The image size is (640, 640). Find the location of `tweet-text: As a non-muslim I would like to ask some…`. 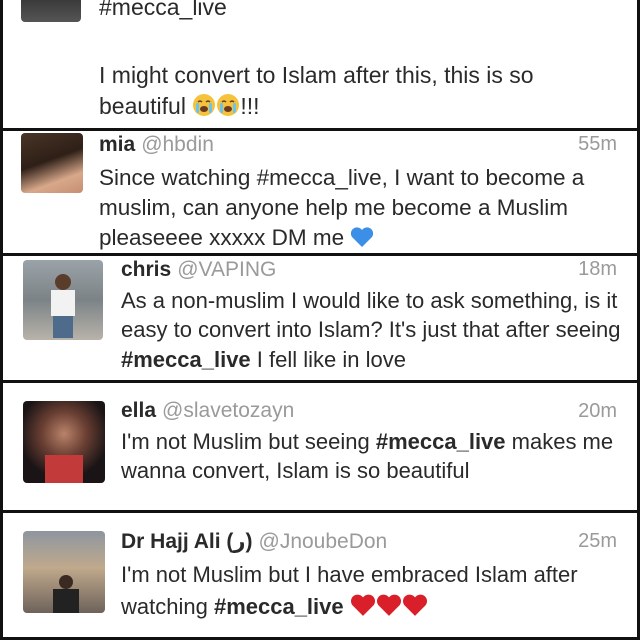

tweet-text: As a non-muslim I would like to ask some… is located at coordinates (371, 330).